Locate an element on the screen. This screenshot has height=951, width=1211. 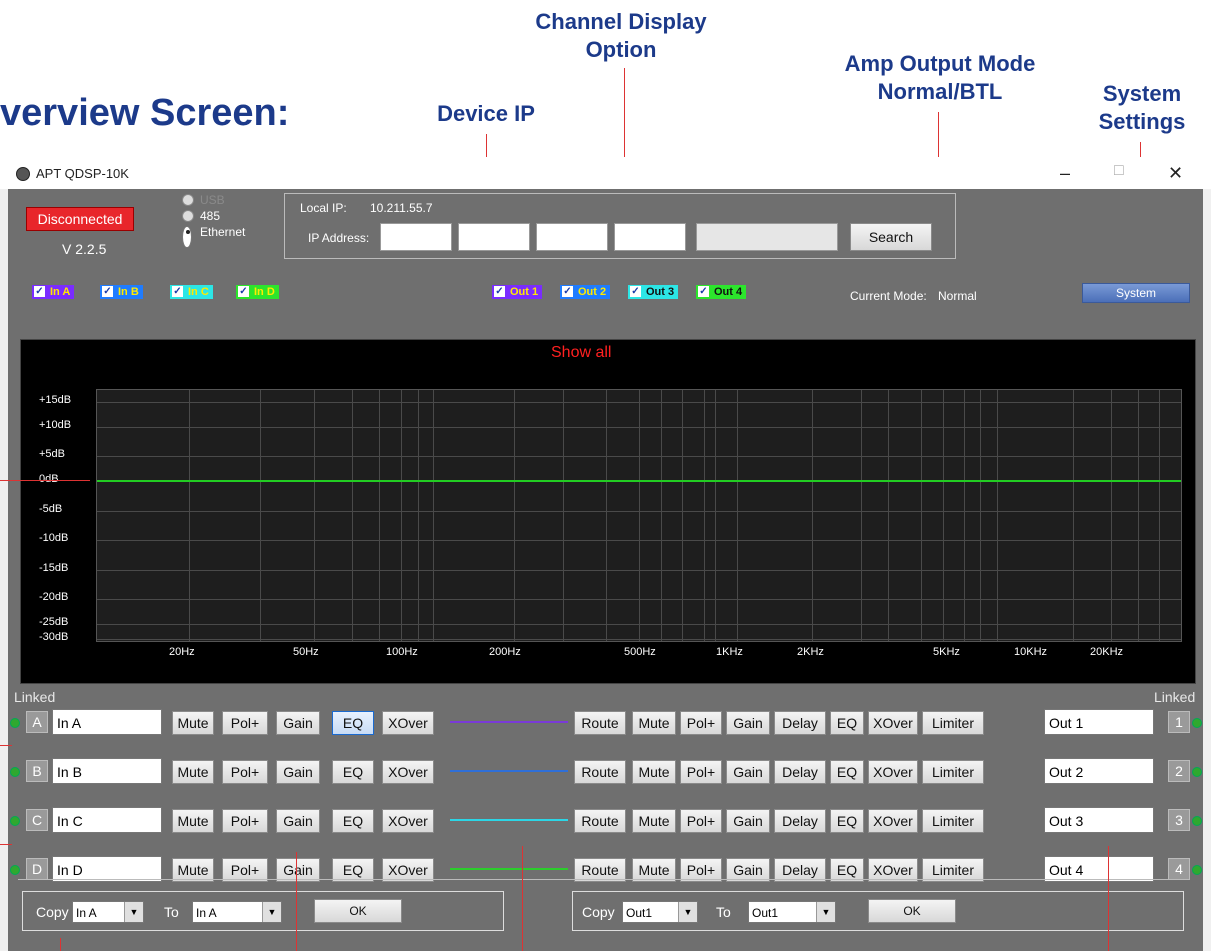
interface-ethernet: Ethernet is located at coordinates (222, 236).